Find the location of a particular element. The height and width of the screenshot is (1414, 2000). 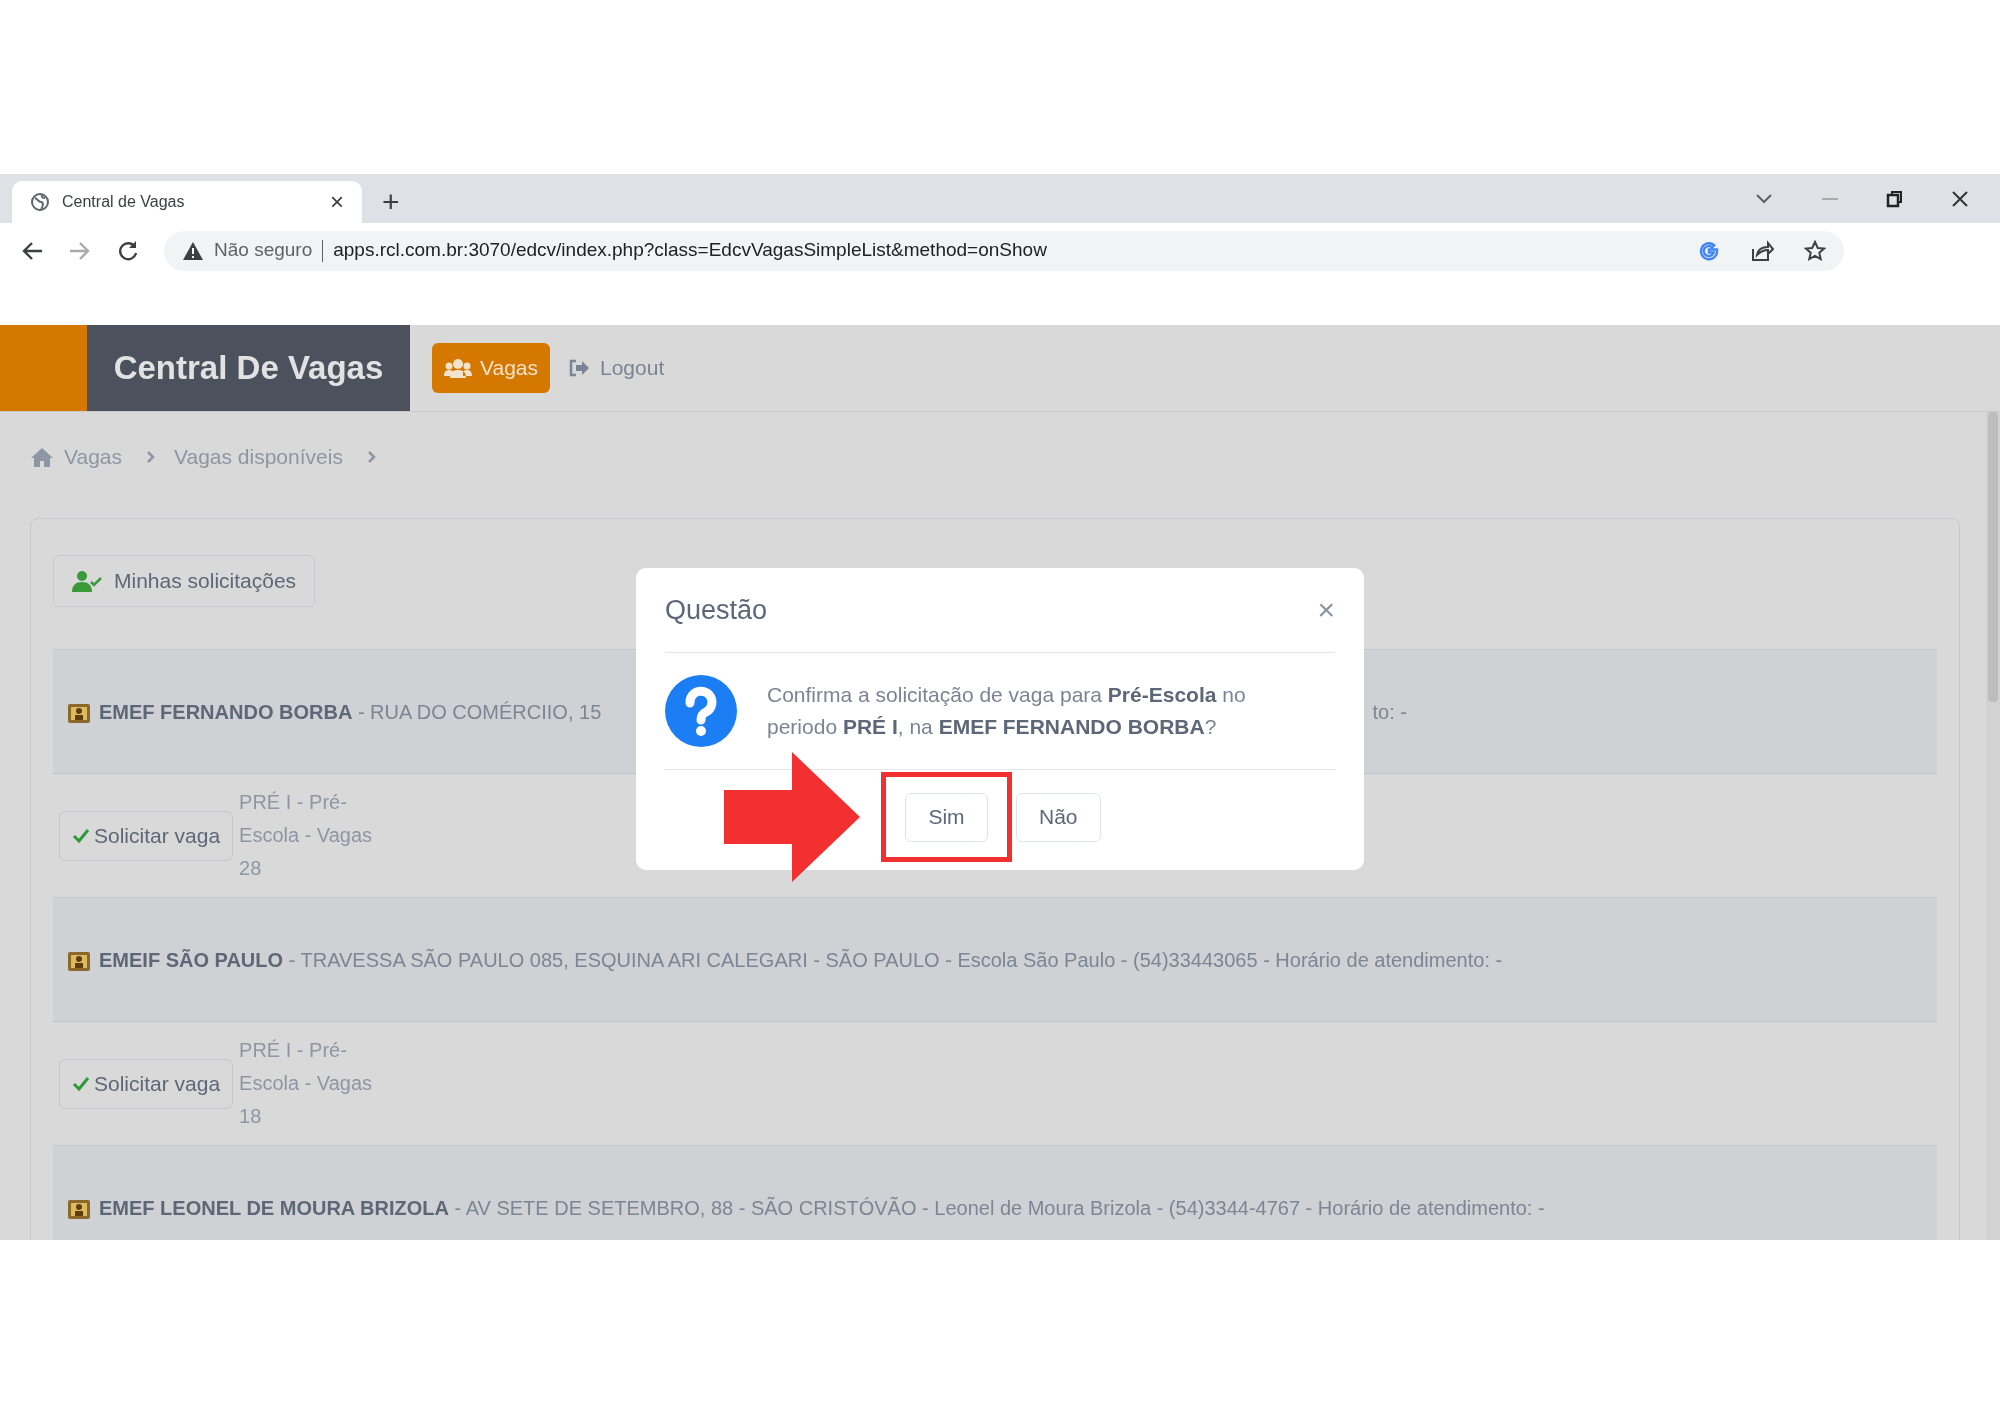

warning-icon is located at coordinates (193, 250).